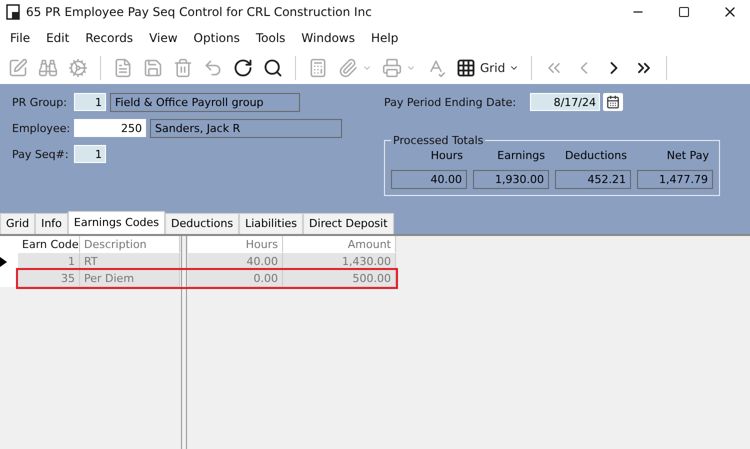 The width and height of the screenshot is (750, 449). I want to click on maximize-icon, so click(684, 12).